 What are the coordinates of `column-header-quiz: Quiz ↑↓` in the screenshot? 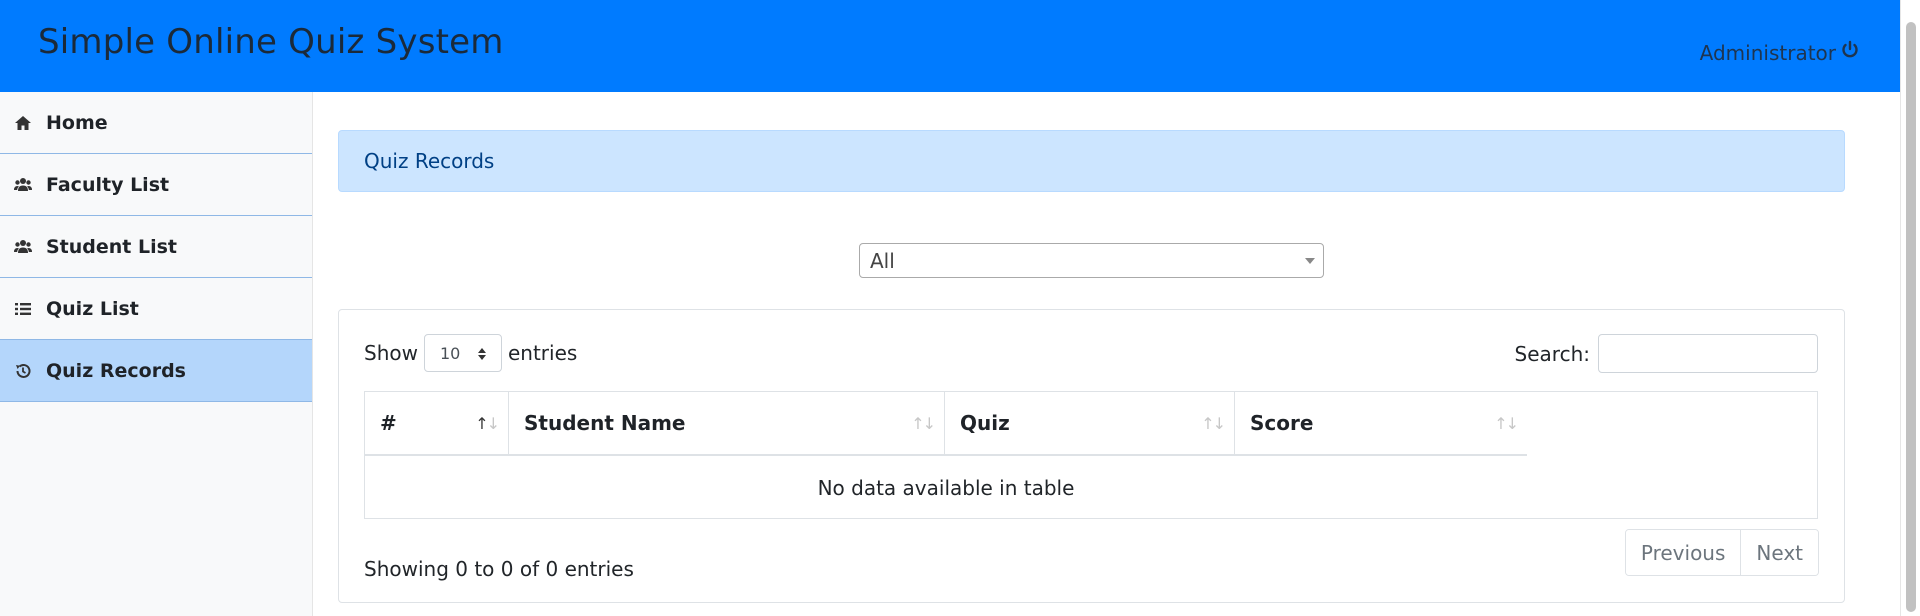 It's located at (1090, 423).